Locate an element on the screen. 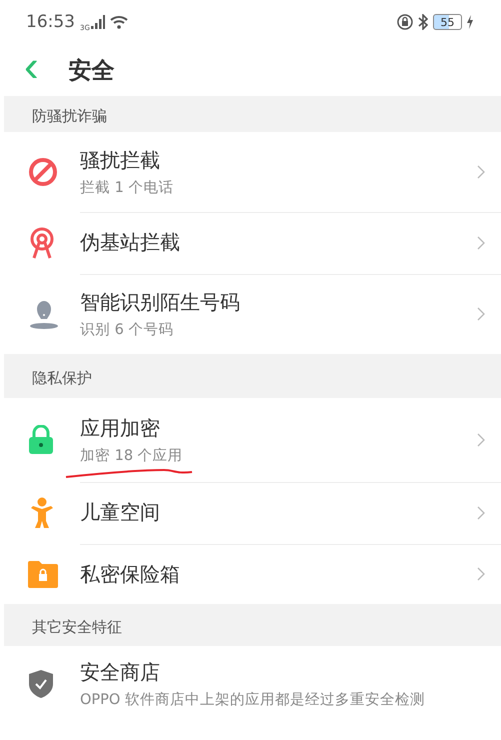 The height and width of the screenshot is (740, 501). signal-tower-icon is located at coordinates (42, 243).